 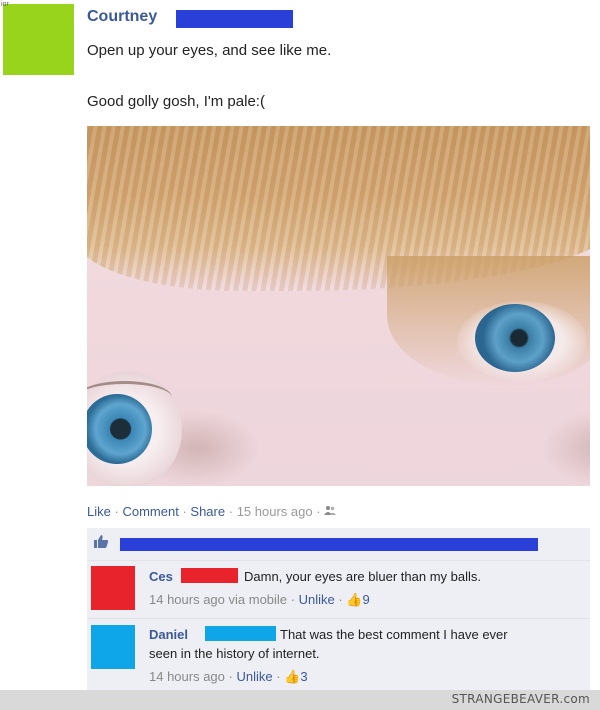 What do you see at coordinates (218, 599) in the screenshot?
I see `comment-timestamp: 14 hours ago via mobile` at bounding box center [218, 599].